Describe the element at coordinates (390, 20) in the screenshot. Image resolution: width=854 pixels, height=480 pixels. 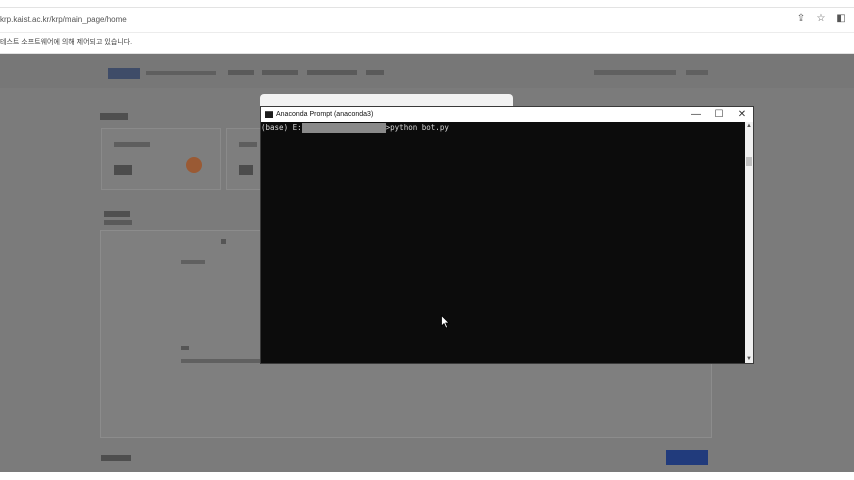
I see `url-text: krp.kaist.ac.kr/krp/main_page/home` at that location.